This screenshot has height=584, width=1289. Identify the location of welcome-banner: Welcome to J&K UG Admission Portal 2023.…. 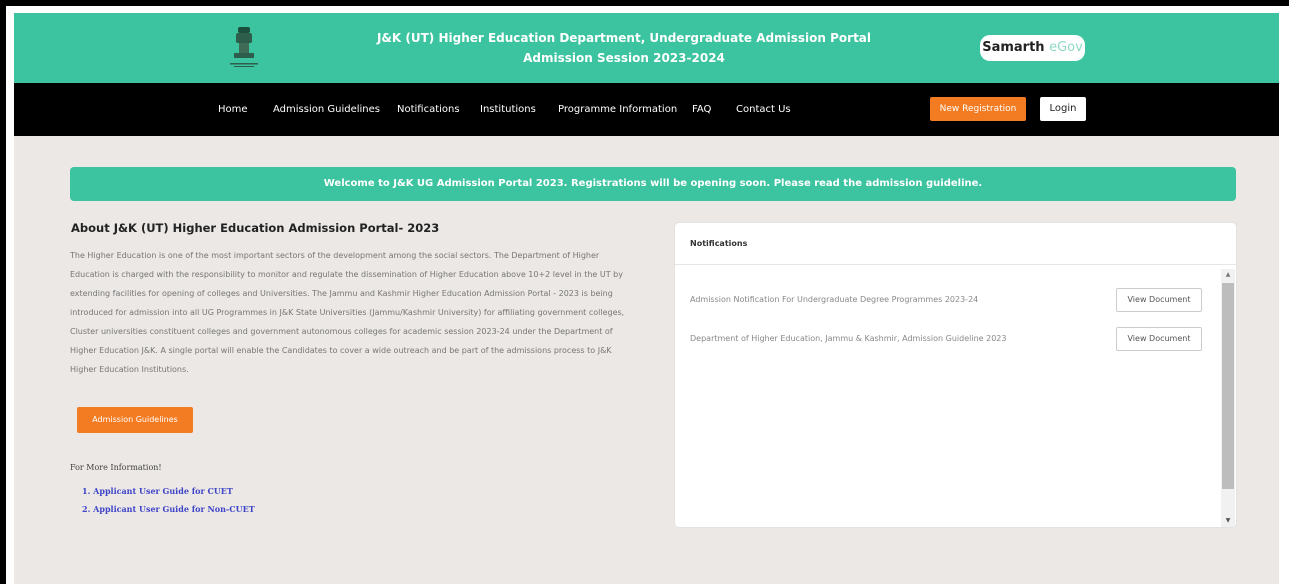
(653, 184).